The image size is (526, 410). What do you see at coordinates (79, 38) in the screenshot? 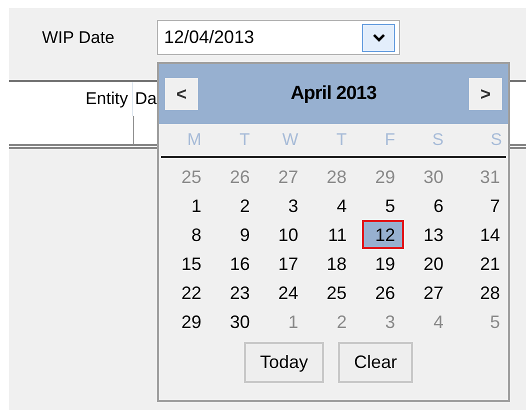
I see `field-label: WIP Date` at bounding box center [79, 38].